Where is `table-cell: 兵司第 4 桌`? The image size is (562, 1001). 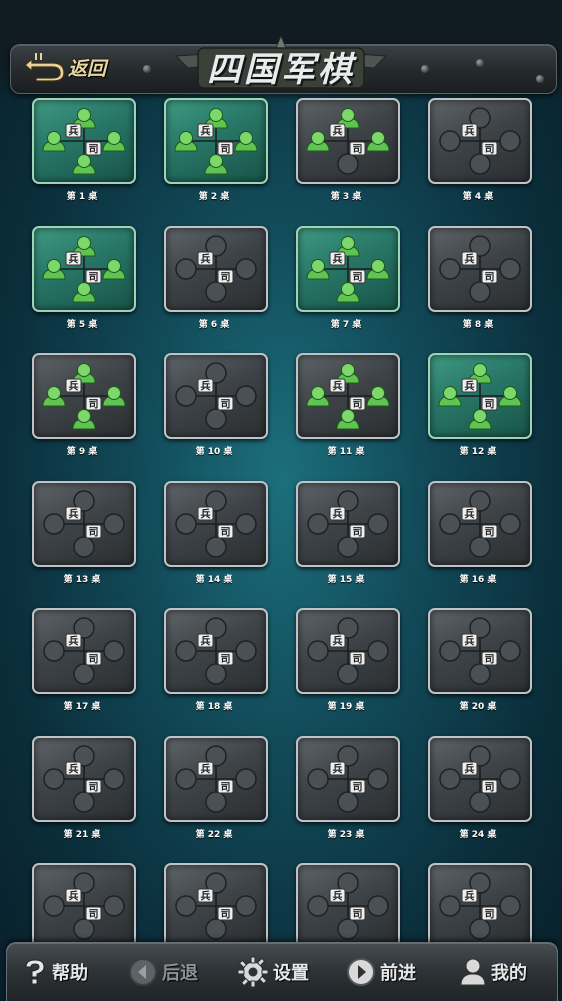 table-cell: 兵司第 4 桌 is located at coordinates (480, 156).